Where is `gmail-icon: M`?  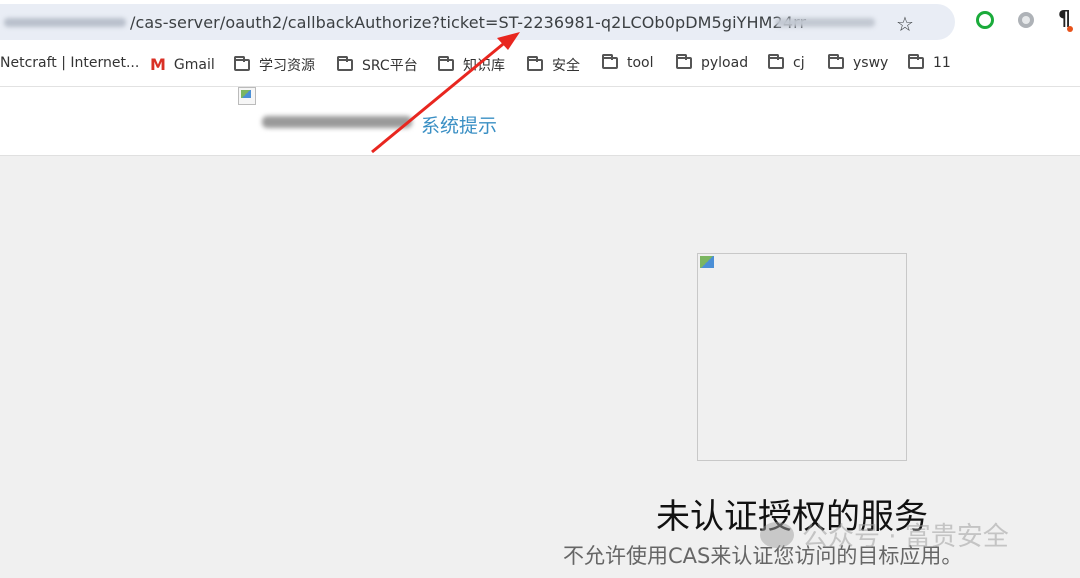
gmail-icon: M is located at coordinates (158, 64).